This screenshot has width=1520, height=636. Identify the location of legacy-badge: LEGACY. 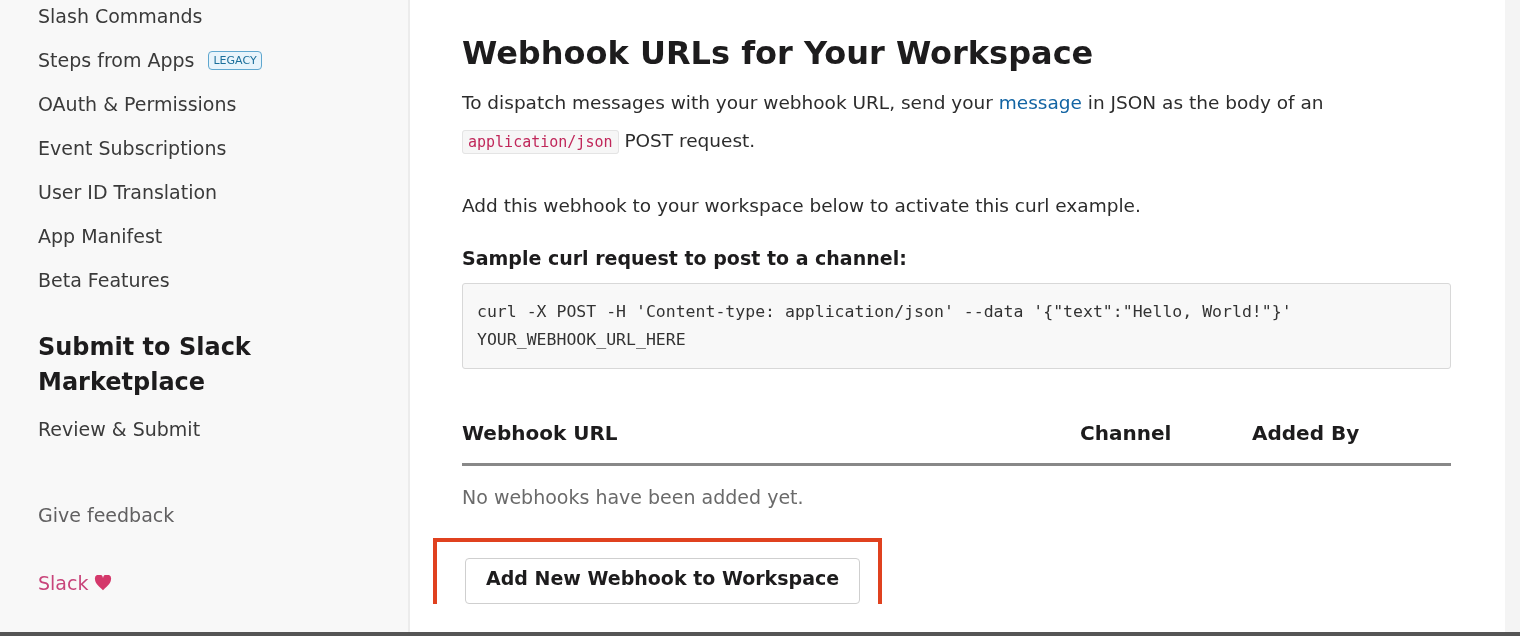
(235, 60).